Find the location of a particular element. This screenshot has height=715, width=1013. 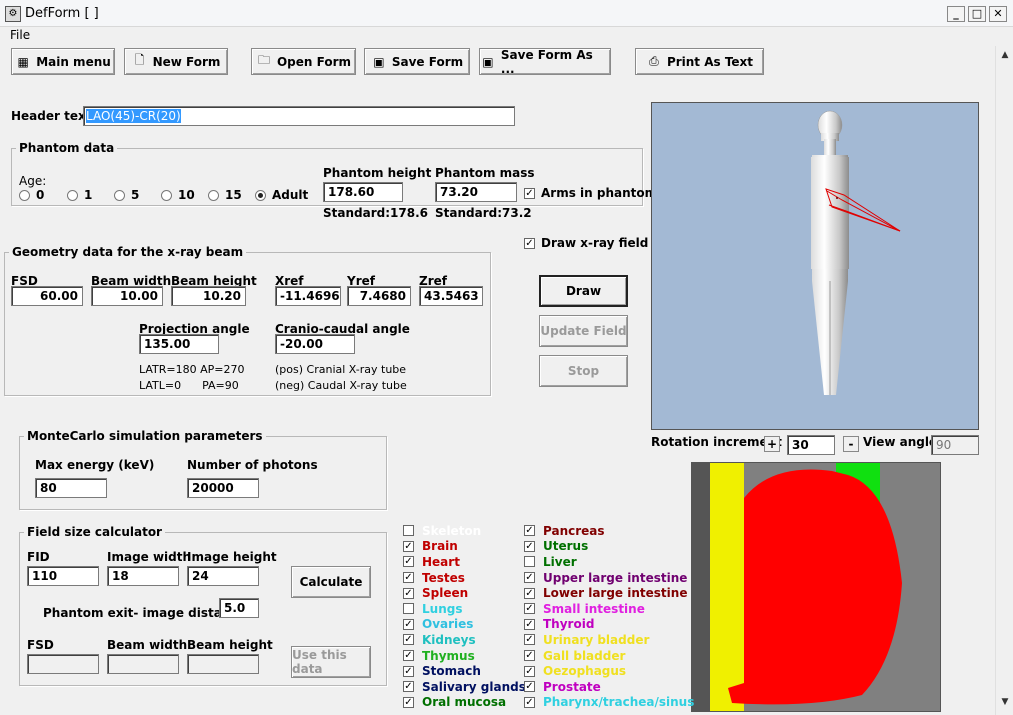

beam-height-input: 10.20 is located at coordinates (208, 296).